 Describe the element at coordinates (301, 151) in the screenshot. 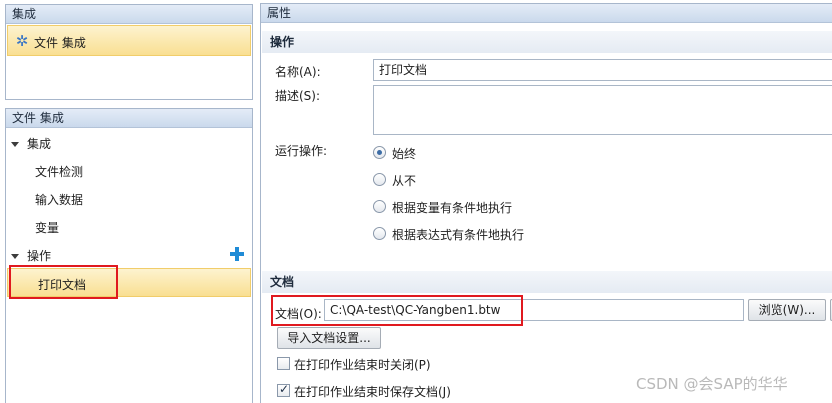

I see `run-action-label: 运行操作:` at that location.